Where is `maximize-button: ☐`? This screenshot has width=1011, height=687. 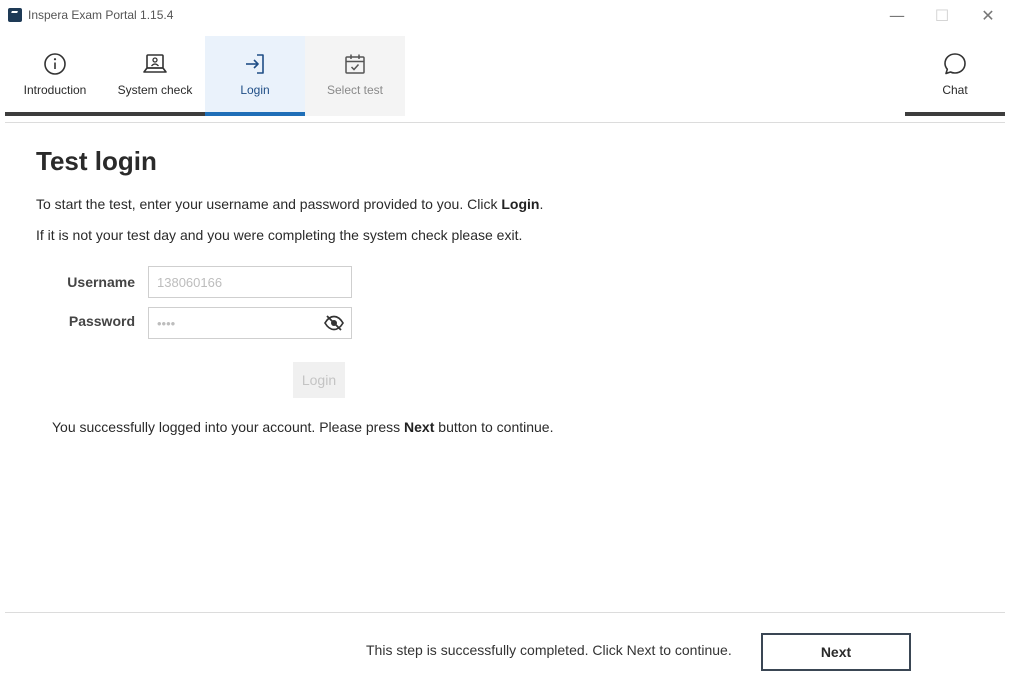
maximize-button: ☐ is located at coordinates (942, 15).